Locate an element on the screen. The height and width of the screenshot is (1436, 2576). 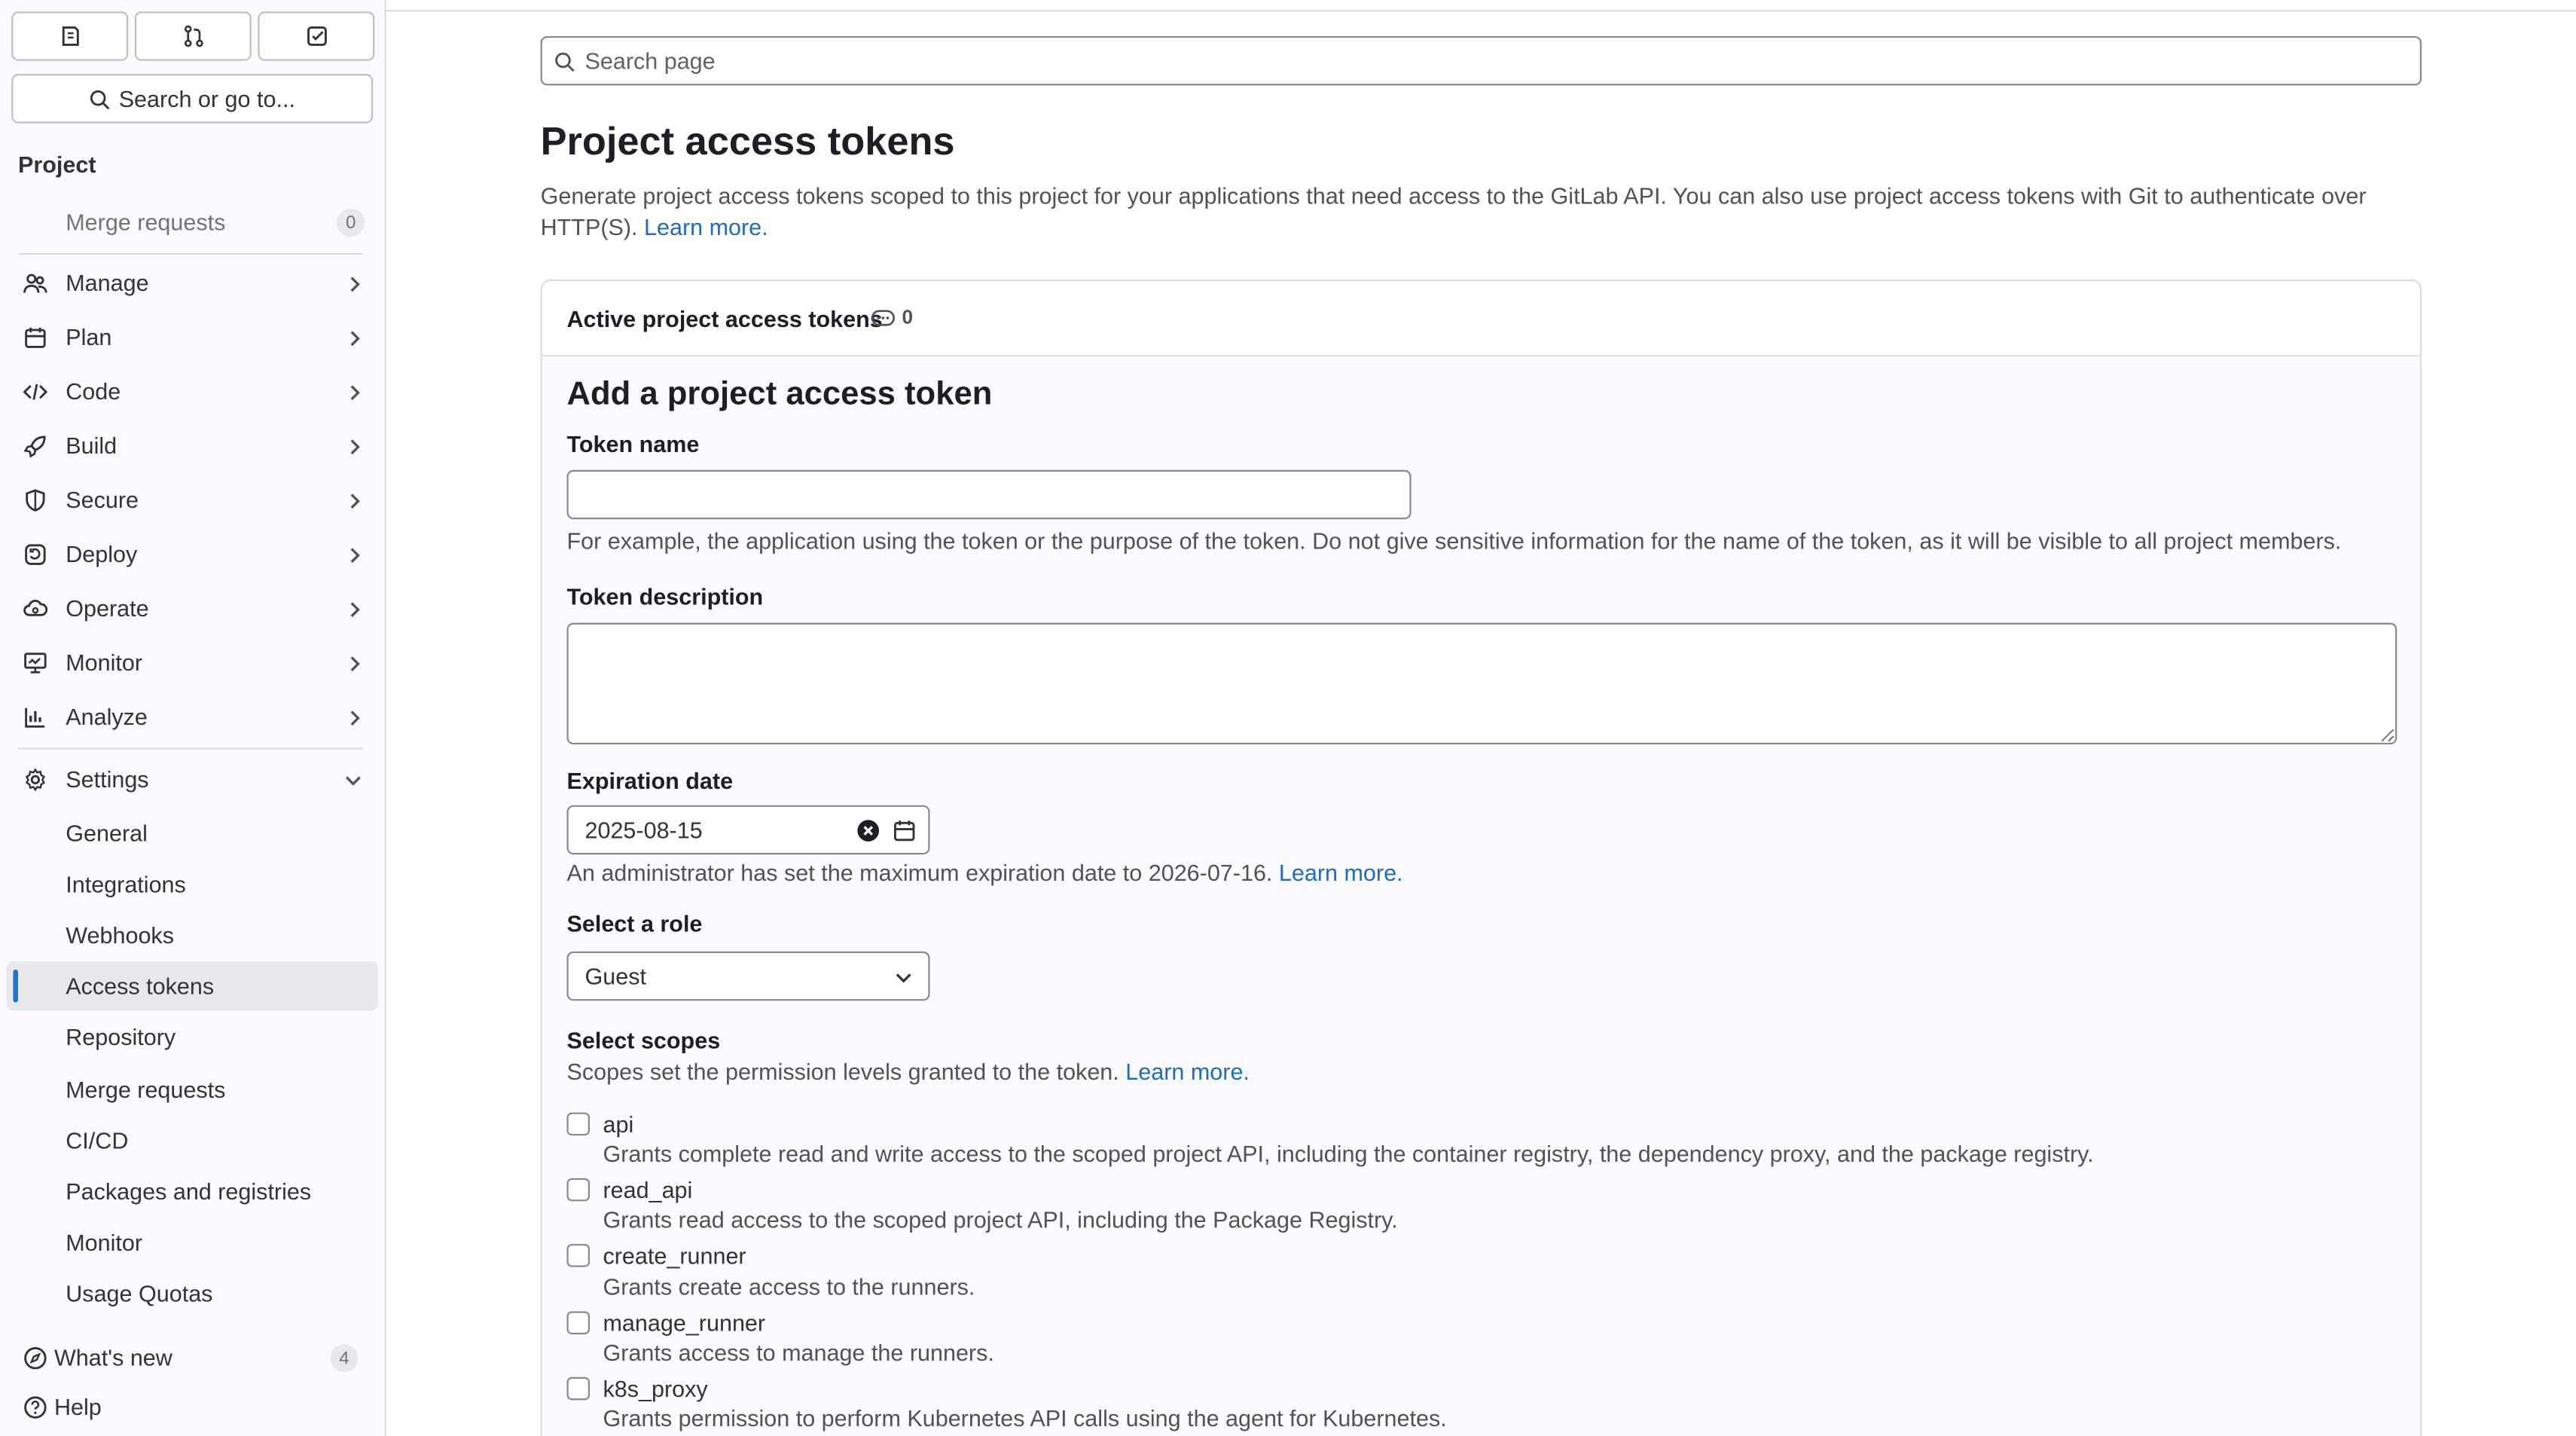
sidebar-item-label: Settings is located at coordinates (108, 779).